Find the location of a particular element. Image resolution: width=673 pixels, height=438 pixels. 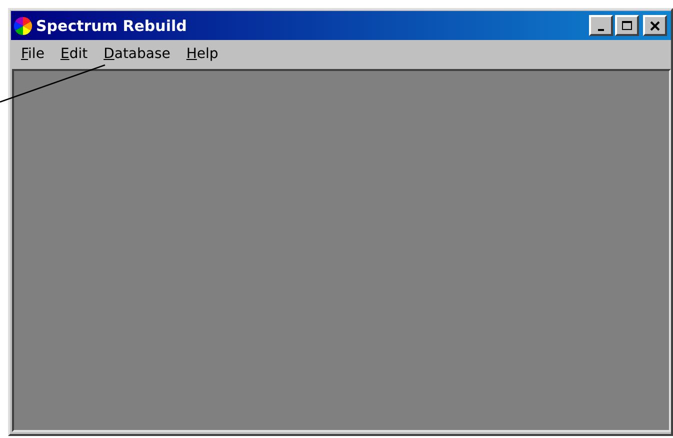

color-wheel-icon is located at coordinates (23, 26).